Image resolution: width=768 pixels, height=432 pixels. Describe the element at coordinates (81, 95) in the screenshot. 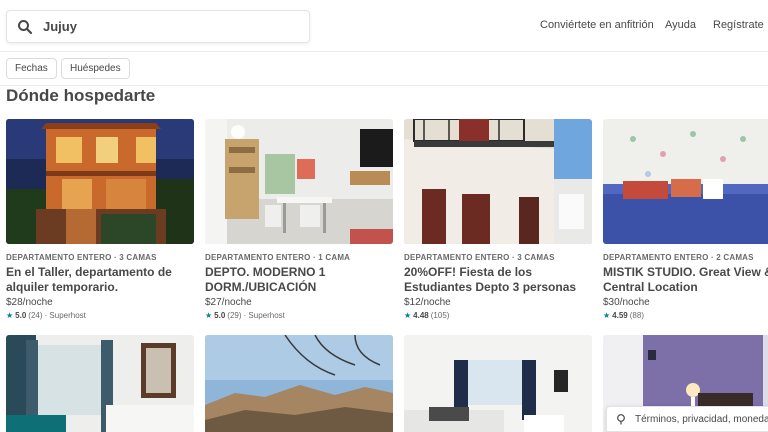

I see `section-title: Dónde hospedarte` at that location.